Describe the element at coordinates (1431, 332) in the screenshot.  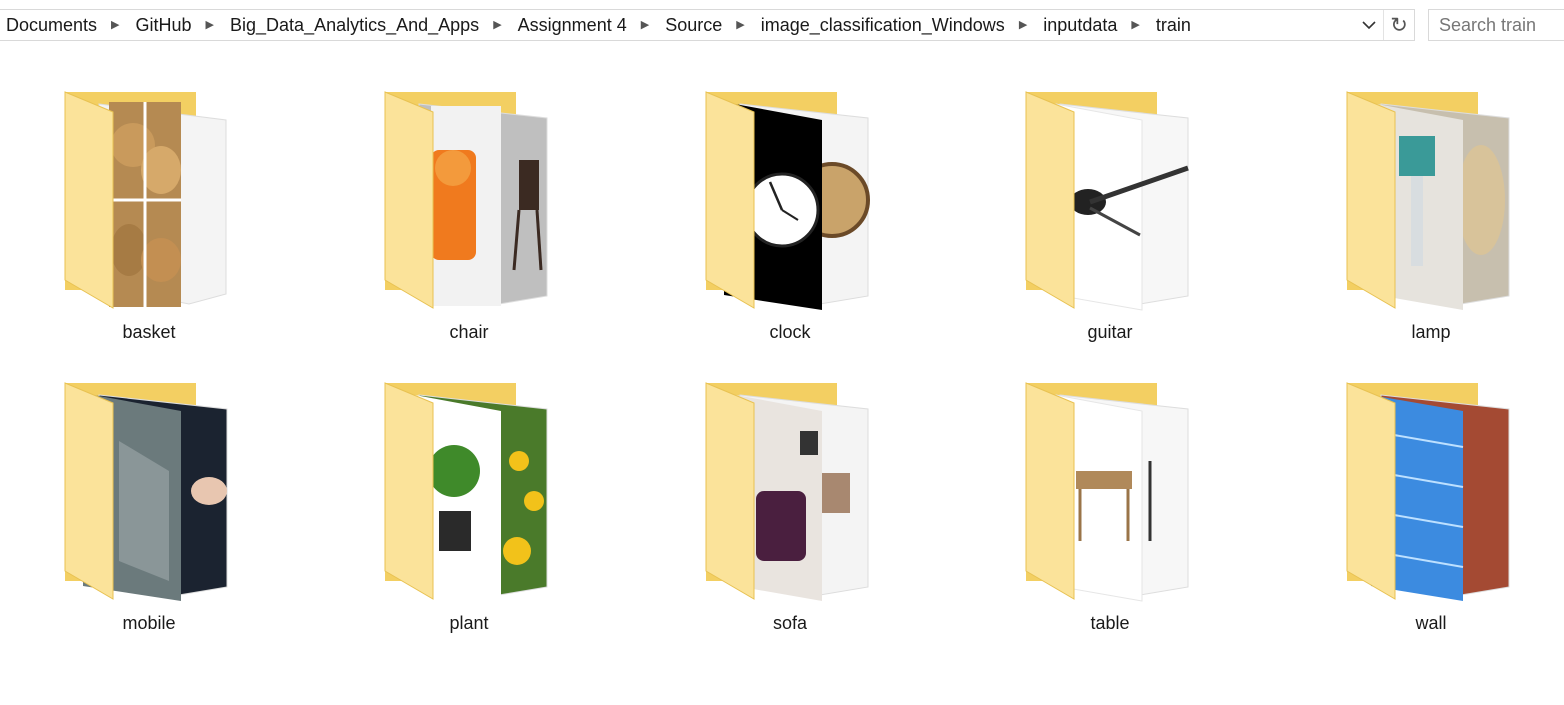
I see `folder-label: lamp` at that location.